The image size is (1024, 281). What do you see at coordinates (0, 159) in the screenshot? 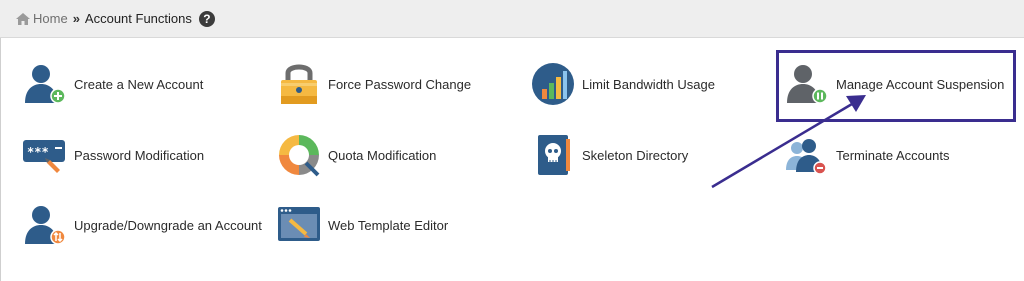
I see `content-divider` at bounding box center [0, 159].